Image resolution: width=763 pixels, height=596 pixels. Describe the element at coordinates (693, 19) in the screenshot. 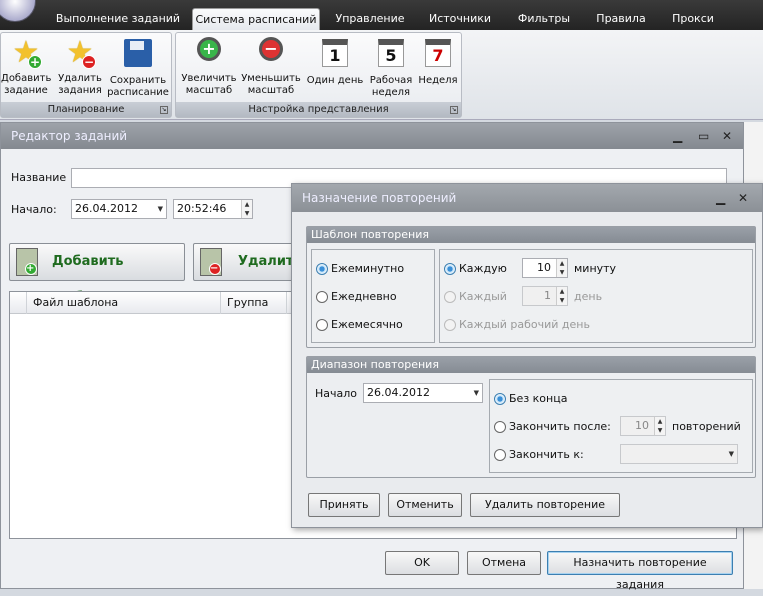

I see `tab-proxy: Прокси` at that location.